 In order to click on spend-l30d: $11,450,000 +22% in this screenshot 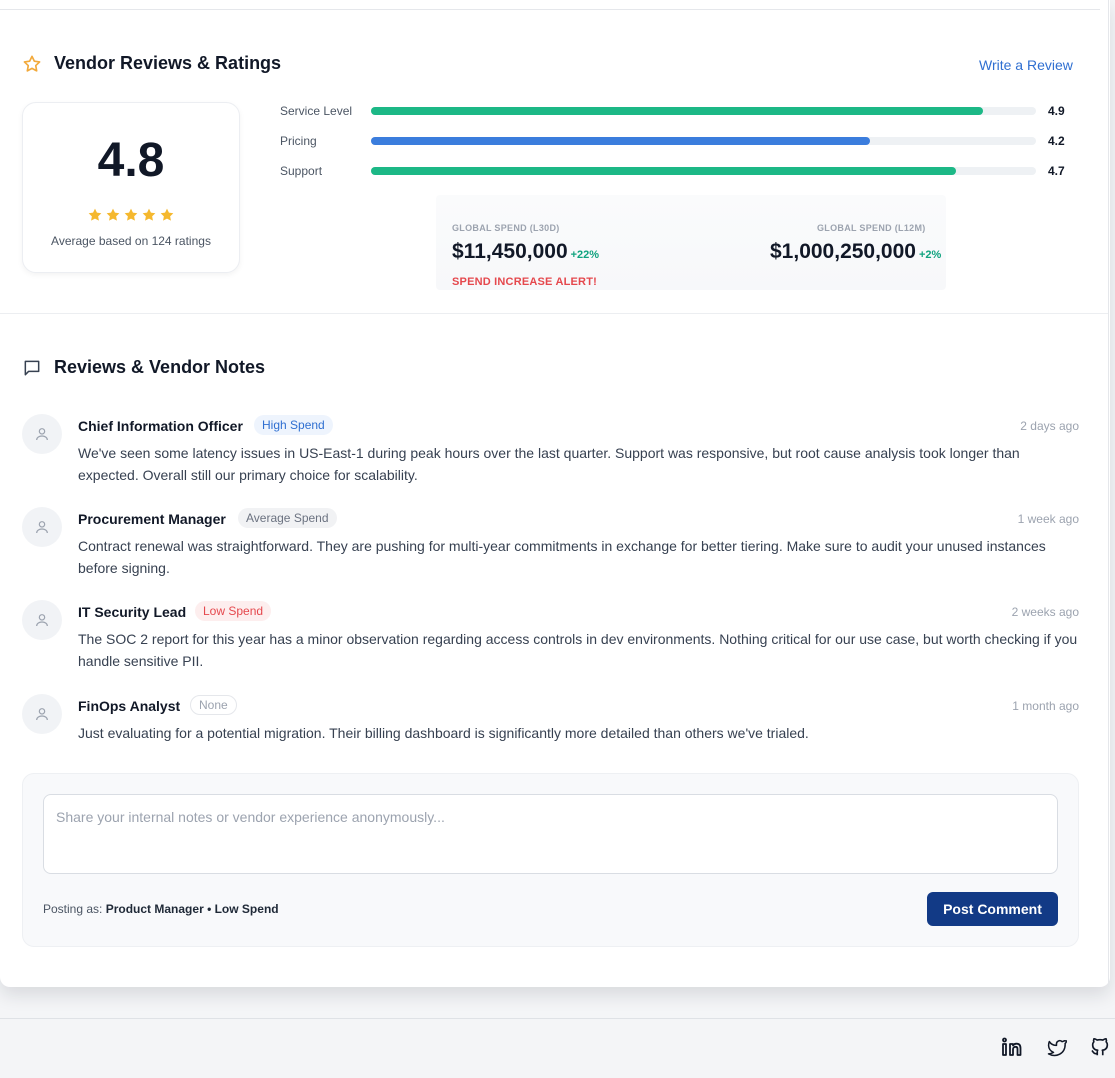, I will do `click(525, 252)`.